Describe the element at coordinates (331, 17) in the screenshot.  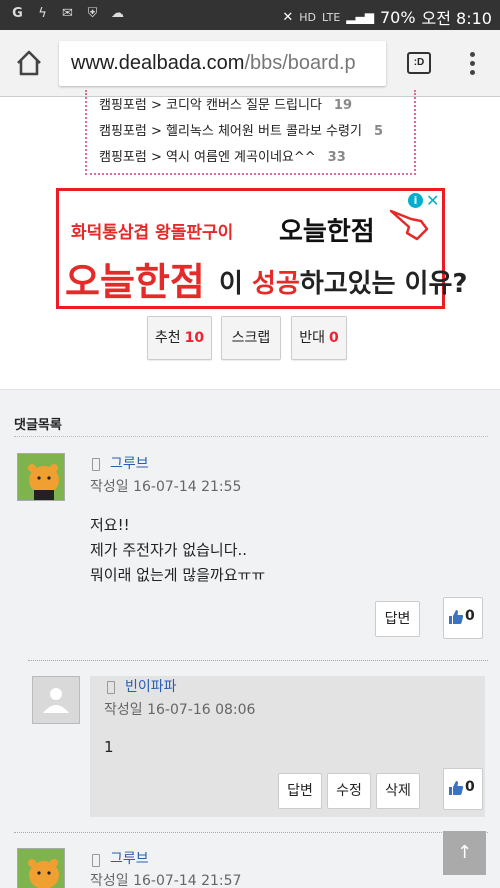
I see `lte-label: LTE` at that location.